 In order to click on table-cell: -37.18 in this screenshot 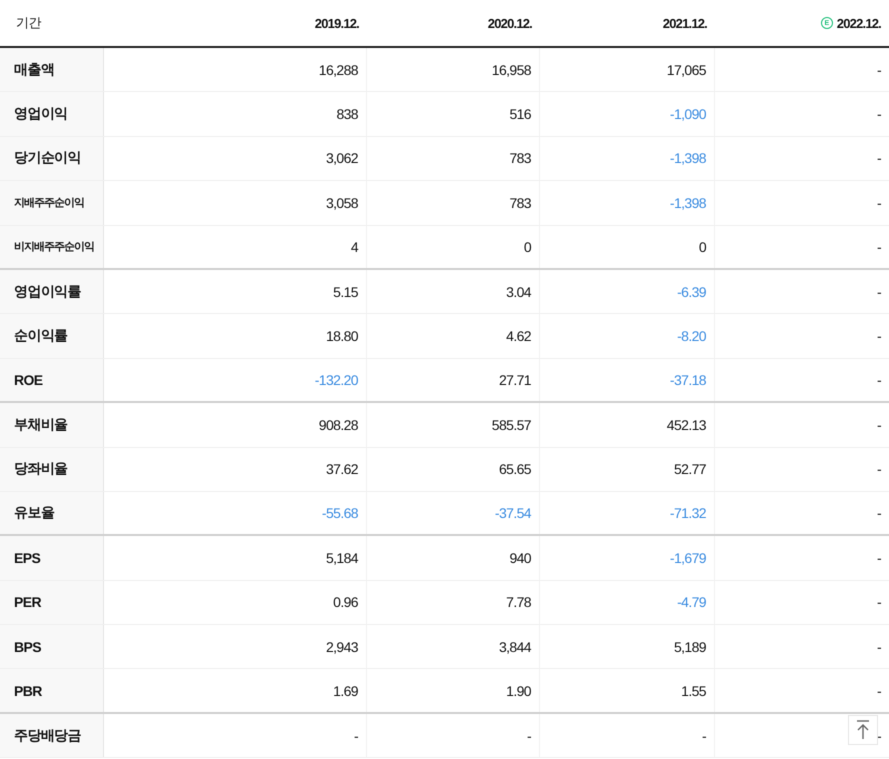, I will do `click(688, 380)`.